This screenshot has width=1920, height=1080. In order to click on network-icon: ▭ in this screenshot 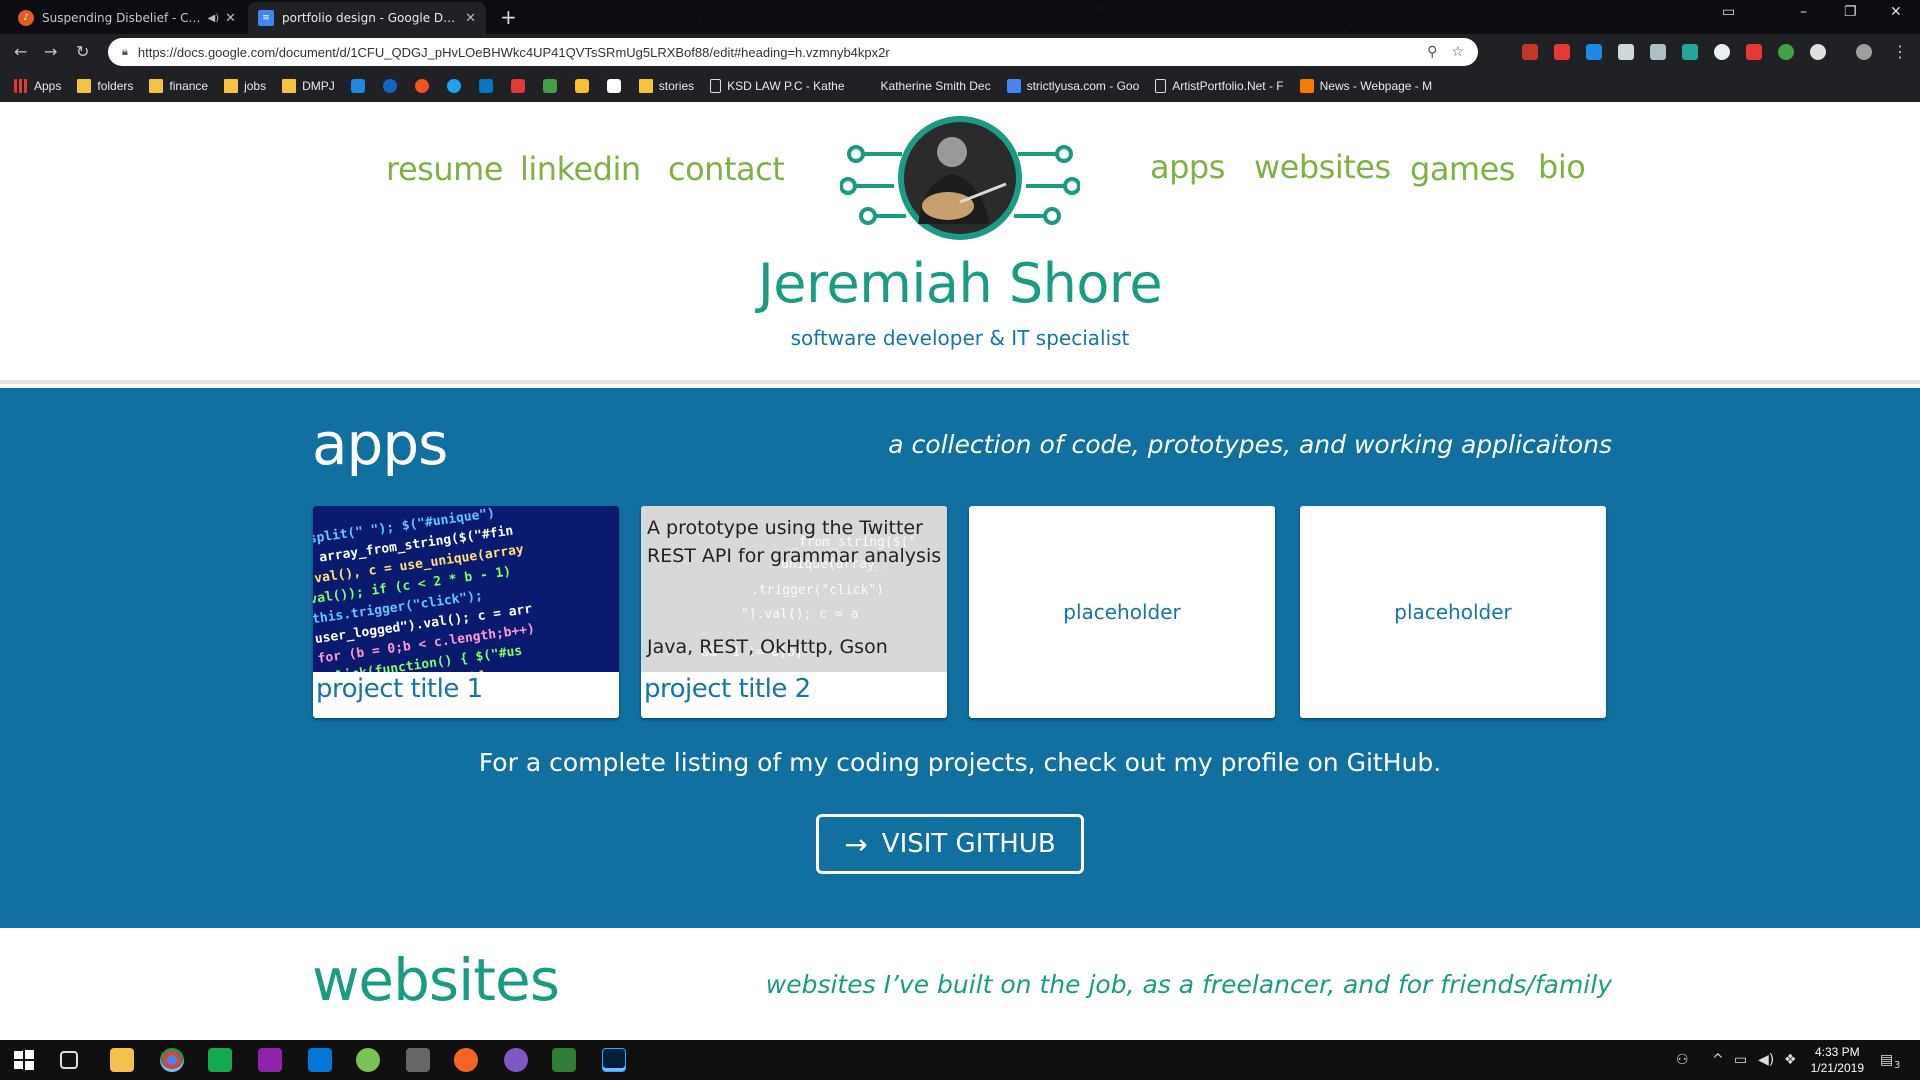, I will do `click(1740, 1060)`.